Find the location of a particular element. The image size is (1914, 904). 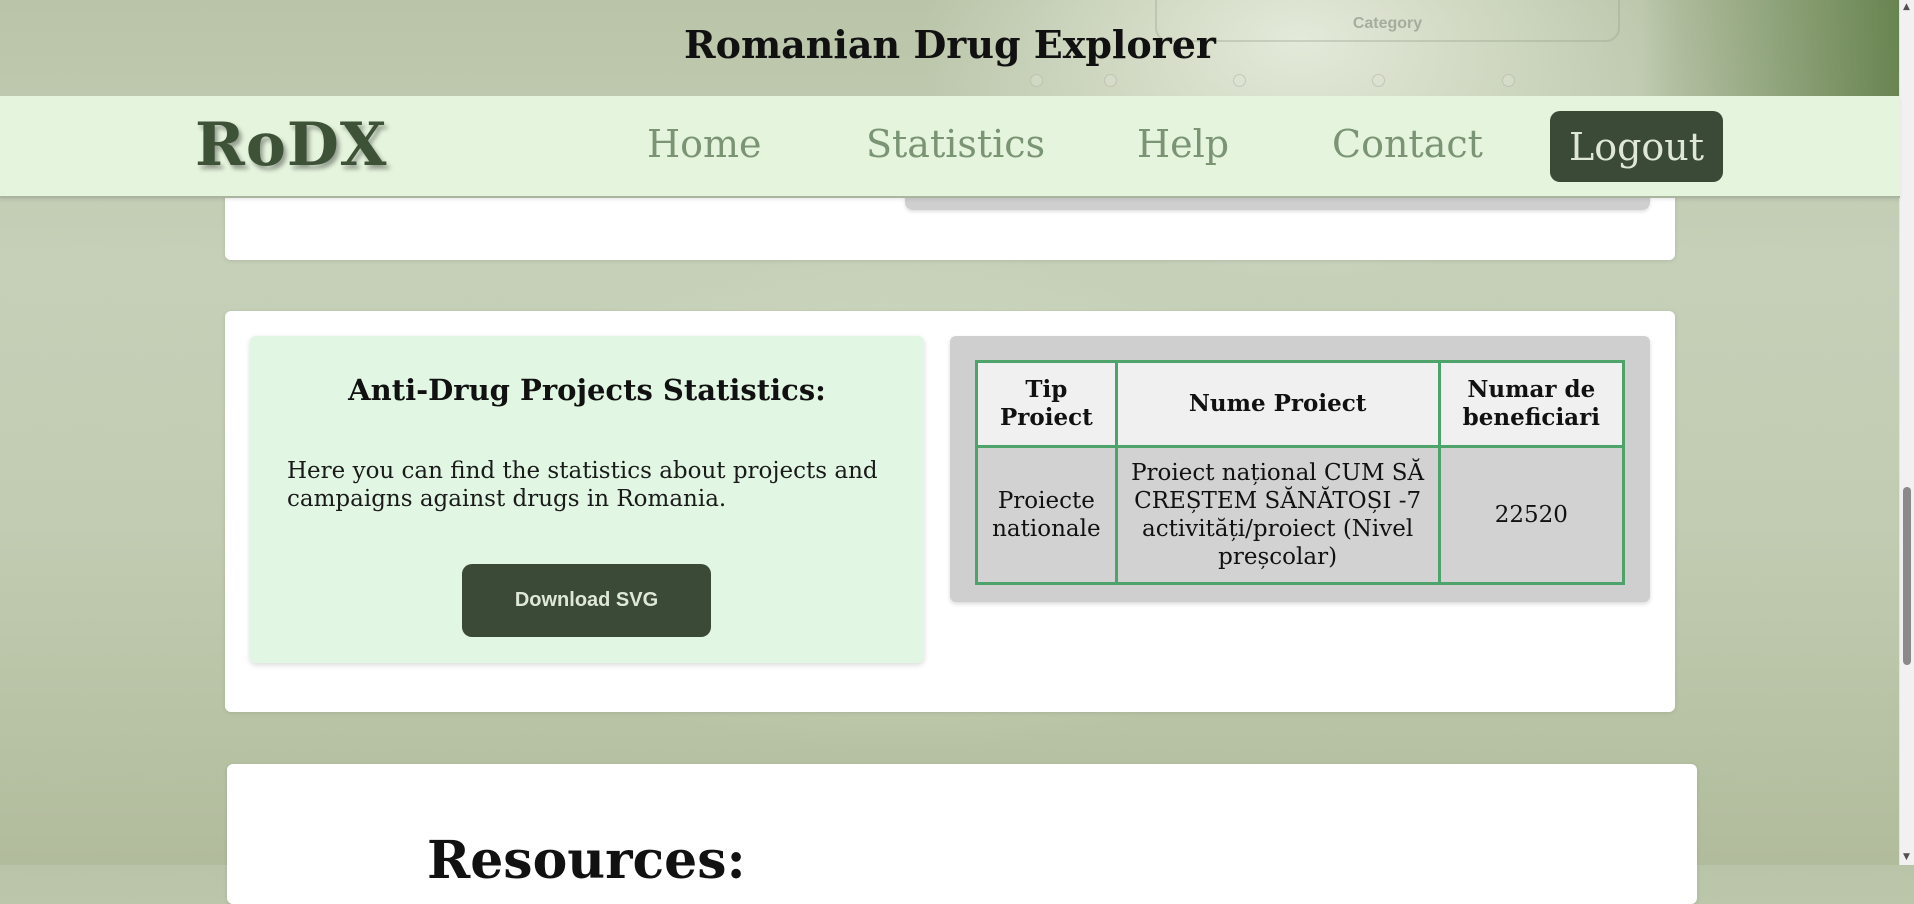

resources-heading: Resources: is located at coordinates (586, 860).